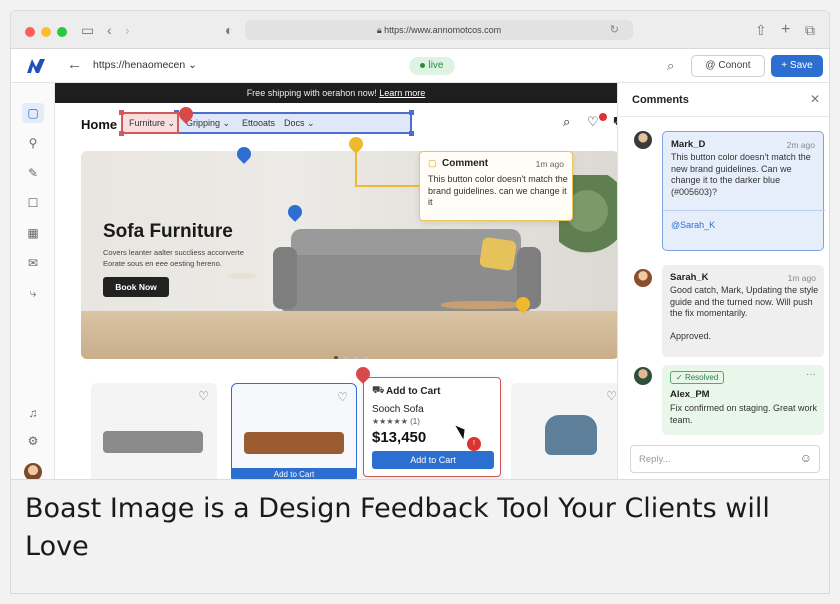  What do you see at coordinates (701, 377) in the screenshot?
I see `resolved-label: Resolved` at bounding box center [701, 377].